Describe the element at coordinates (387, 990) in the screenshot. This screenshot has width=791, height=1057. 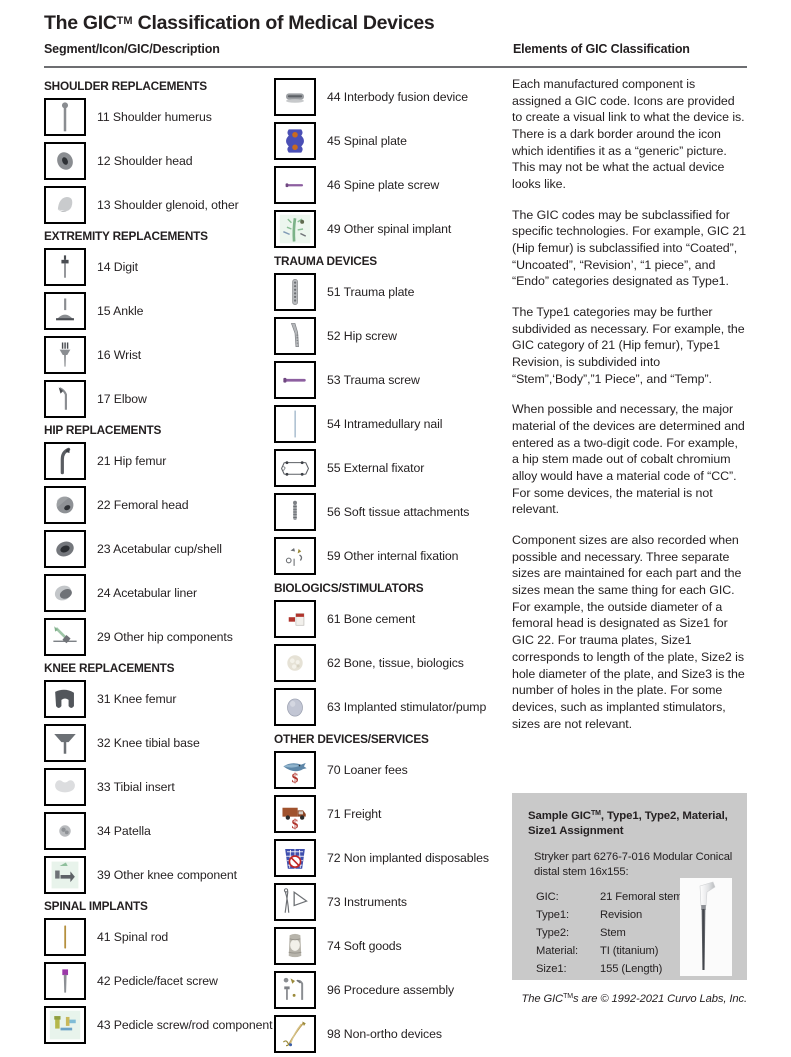
I see `gic-item-96: 96 Procedure assembly` at that location.